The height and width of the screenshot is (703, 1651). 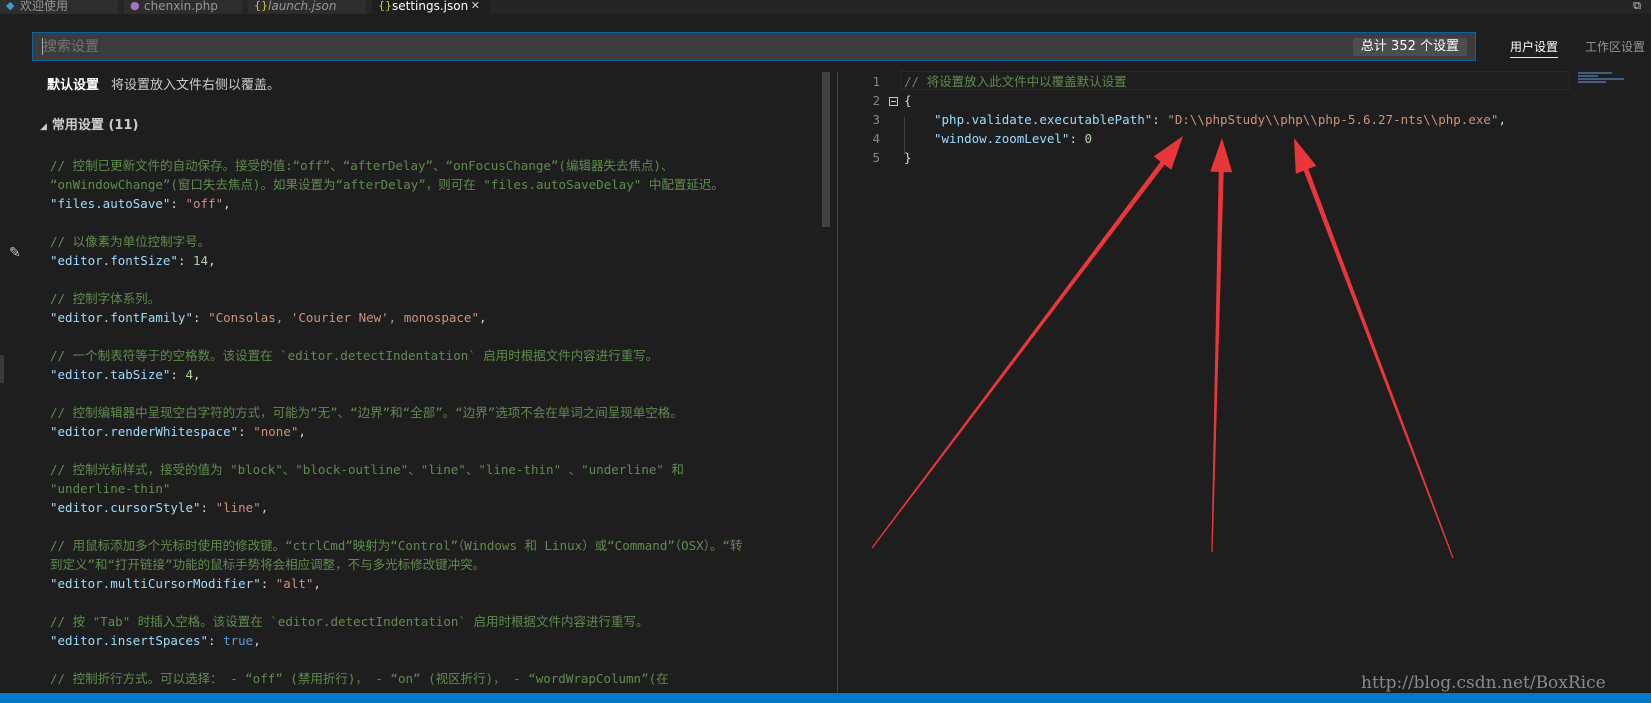 I want to click on watermark-text: http://blog.csdn.net/BoxRice, so click(x=1483, y=683).